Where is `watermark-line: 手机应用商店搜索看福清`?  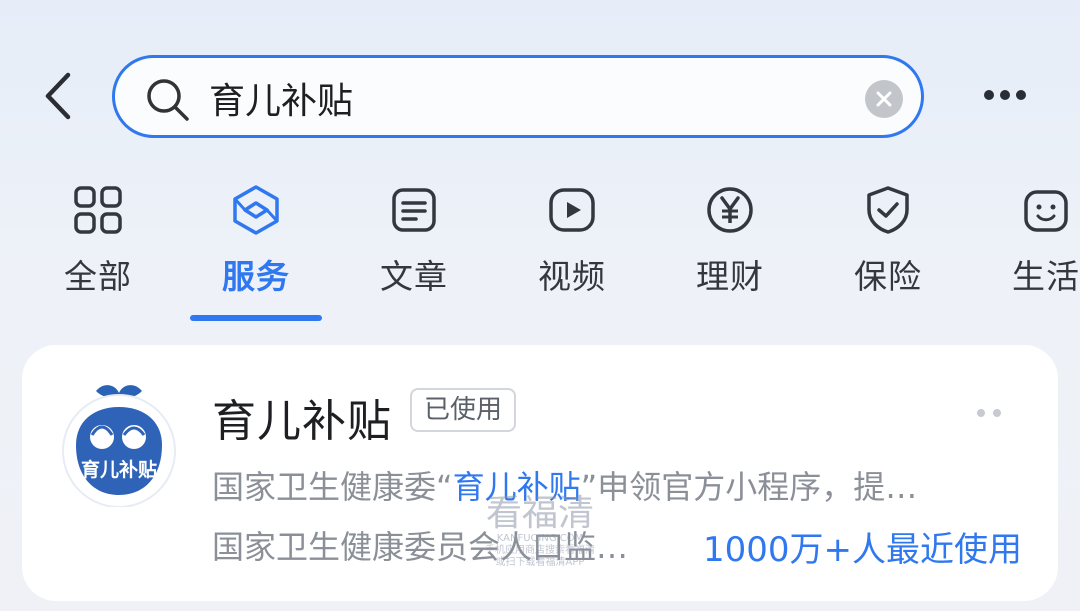
watermark-line: 手机应用商店搜索看福清 is located at coordinates (540, 550).